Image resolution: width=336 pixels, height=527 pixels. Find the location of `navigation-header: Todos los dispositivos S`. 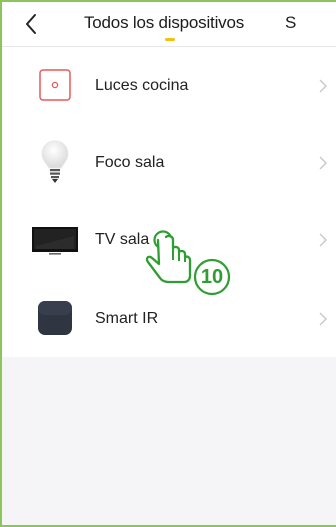

navigation-header: Todos los dispositivos S is located at coordinates (169, 24).